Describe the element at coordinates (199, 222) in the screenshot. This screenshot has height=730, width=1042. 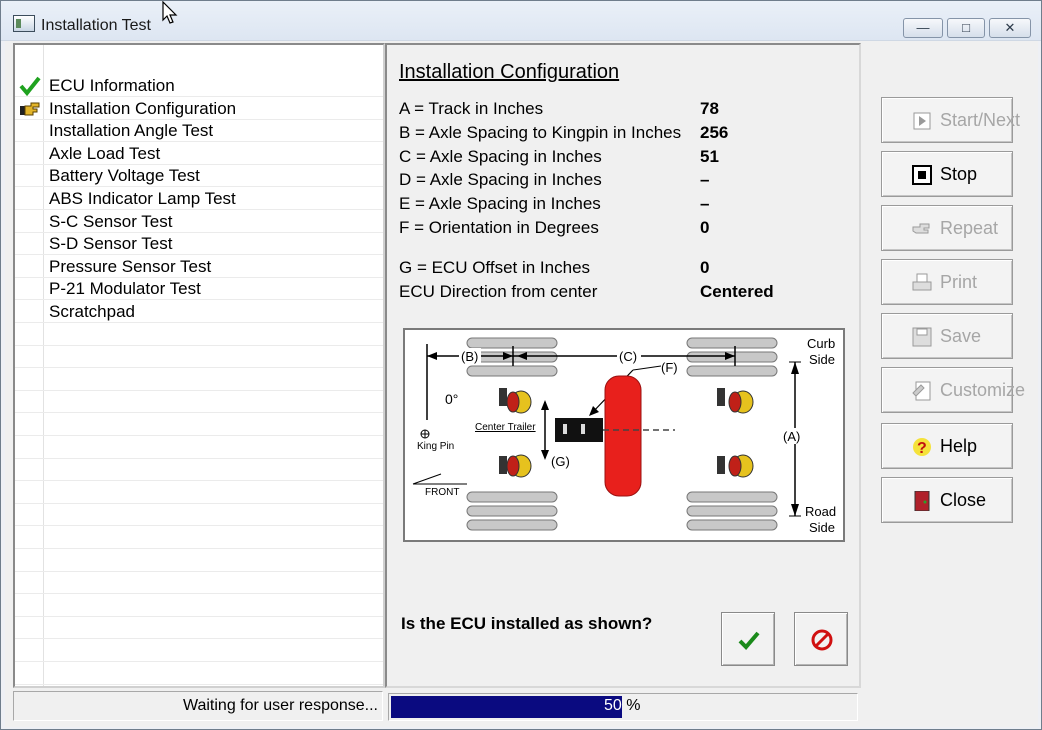
I see `test-list-item: S-C Sensor Test` at that location.